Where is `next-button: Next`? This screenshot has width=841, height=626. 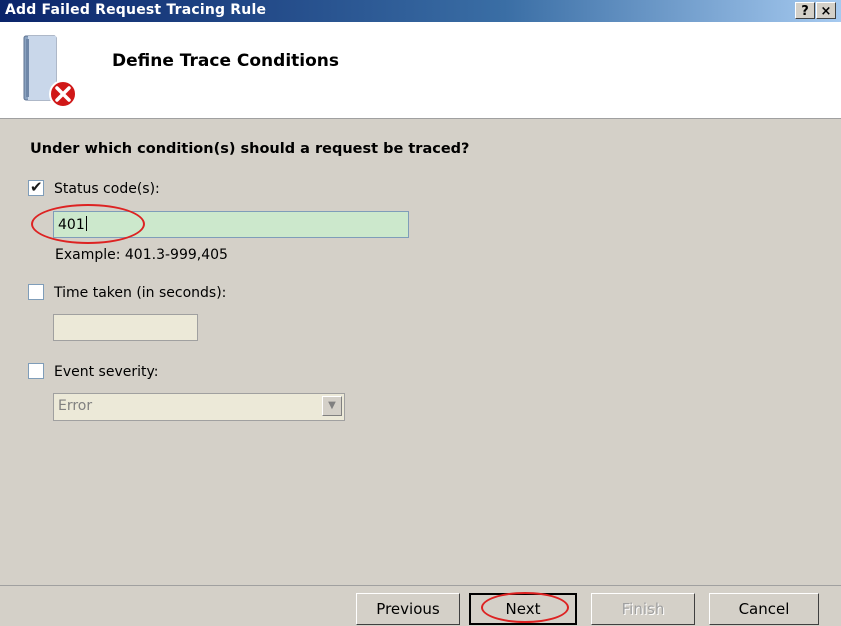
next-button: Next is located at coordinates (523, 609).